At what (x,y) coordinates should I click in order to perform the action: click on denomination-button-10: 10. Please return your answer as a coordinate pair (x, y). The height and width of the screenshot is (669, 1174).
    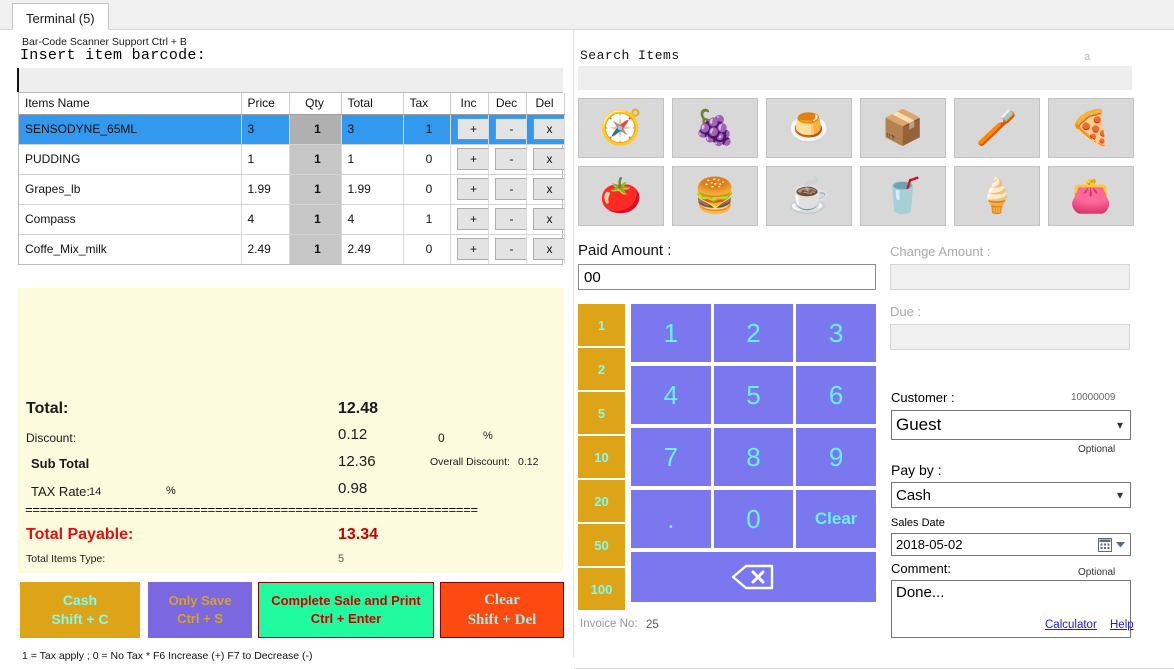
    Looking at the image, I should click on (601, 457).